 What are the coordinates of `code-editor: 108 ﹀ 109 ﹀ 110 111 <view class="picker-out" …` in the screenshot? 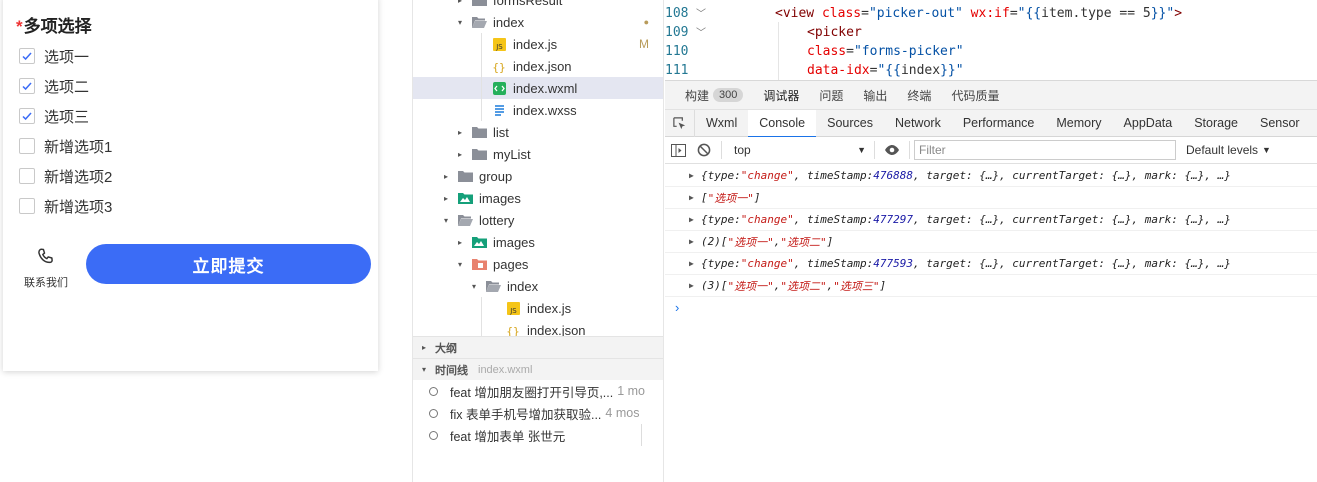 It's located at (991, 40).